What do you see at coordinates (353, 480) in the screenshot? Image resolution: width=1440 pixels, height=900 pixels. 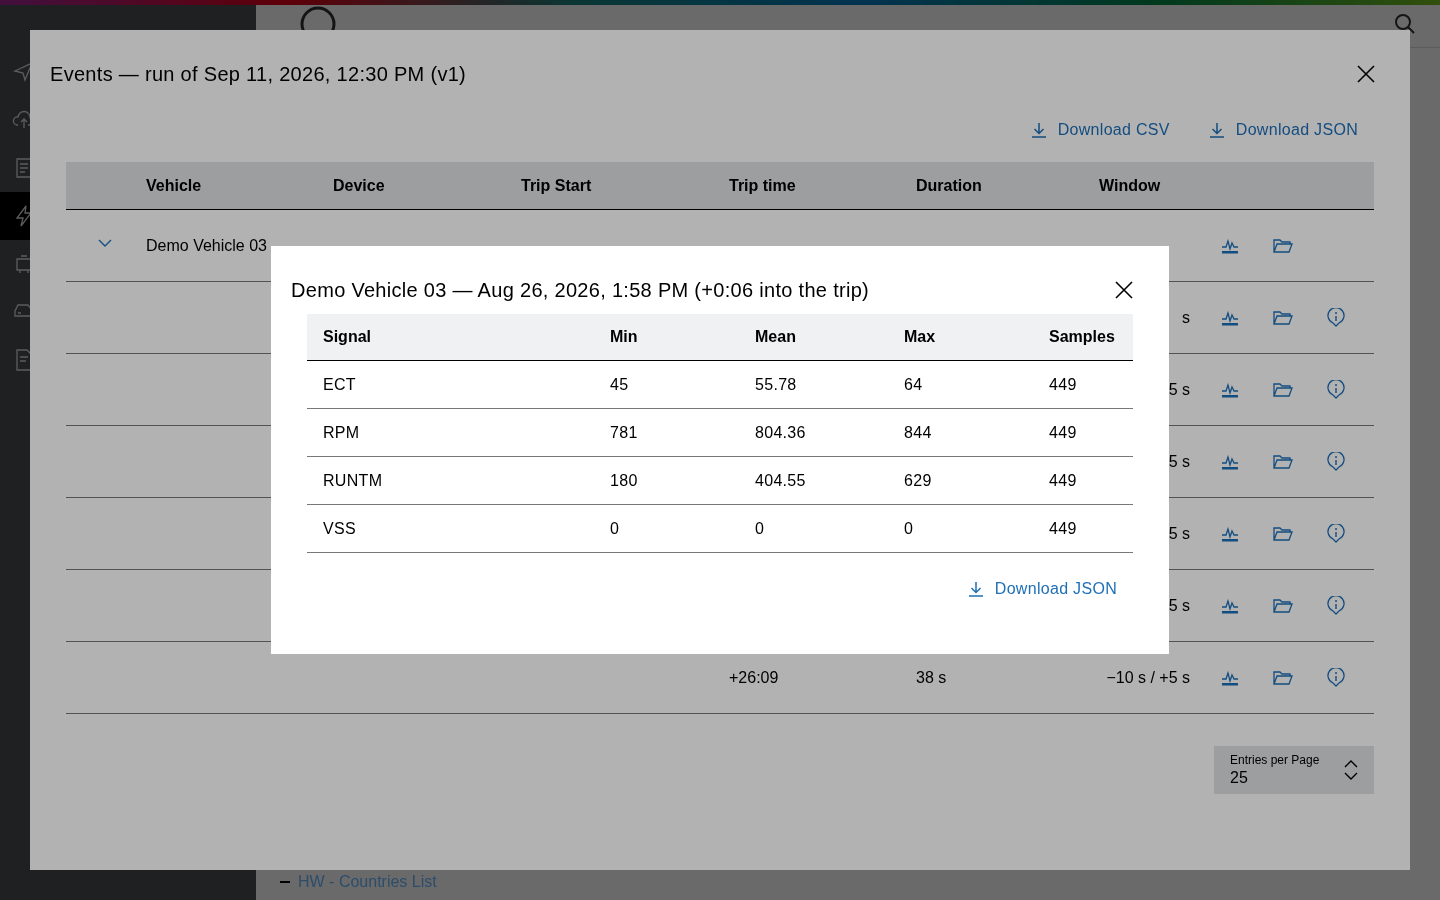 I see `table-cell-text: RUNTM` at bounding box center [353, 480].